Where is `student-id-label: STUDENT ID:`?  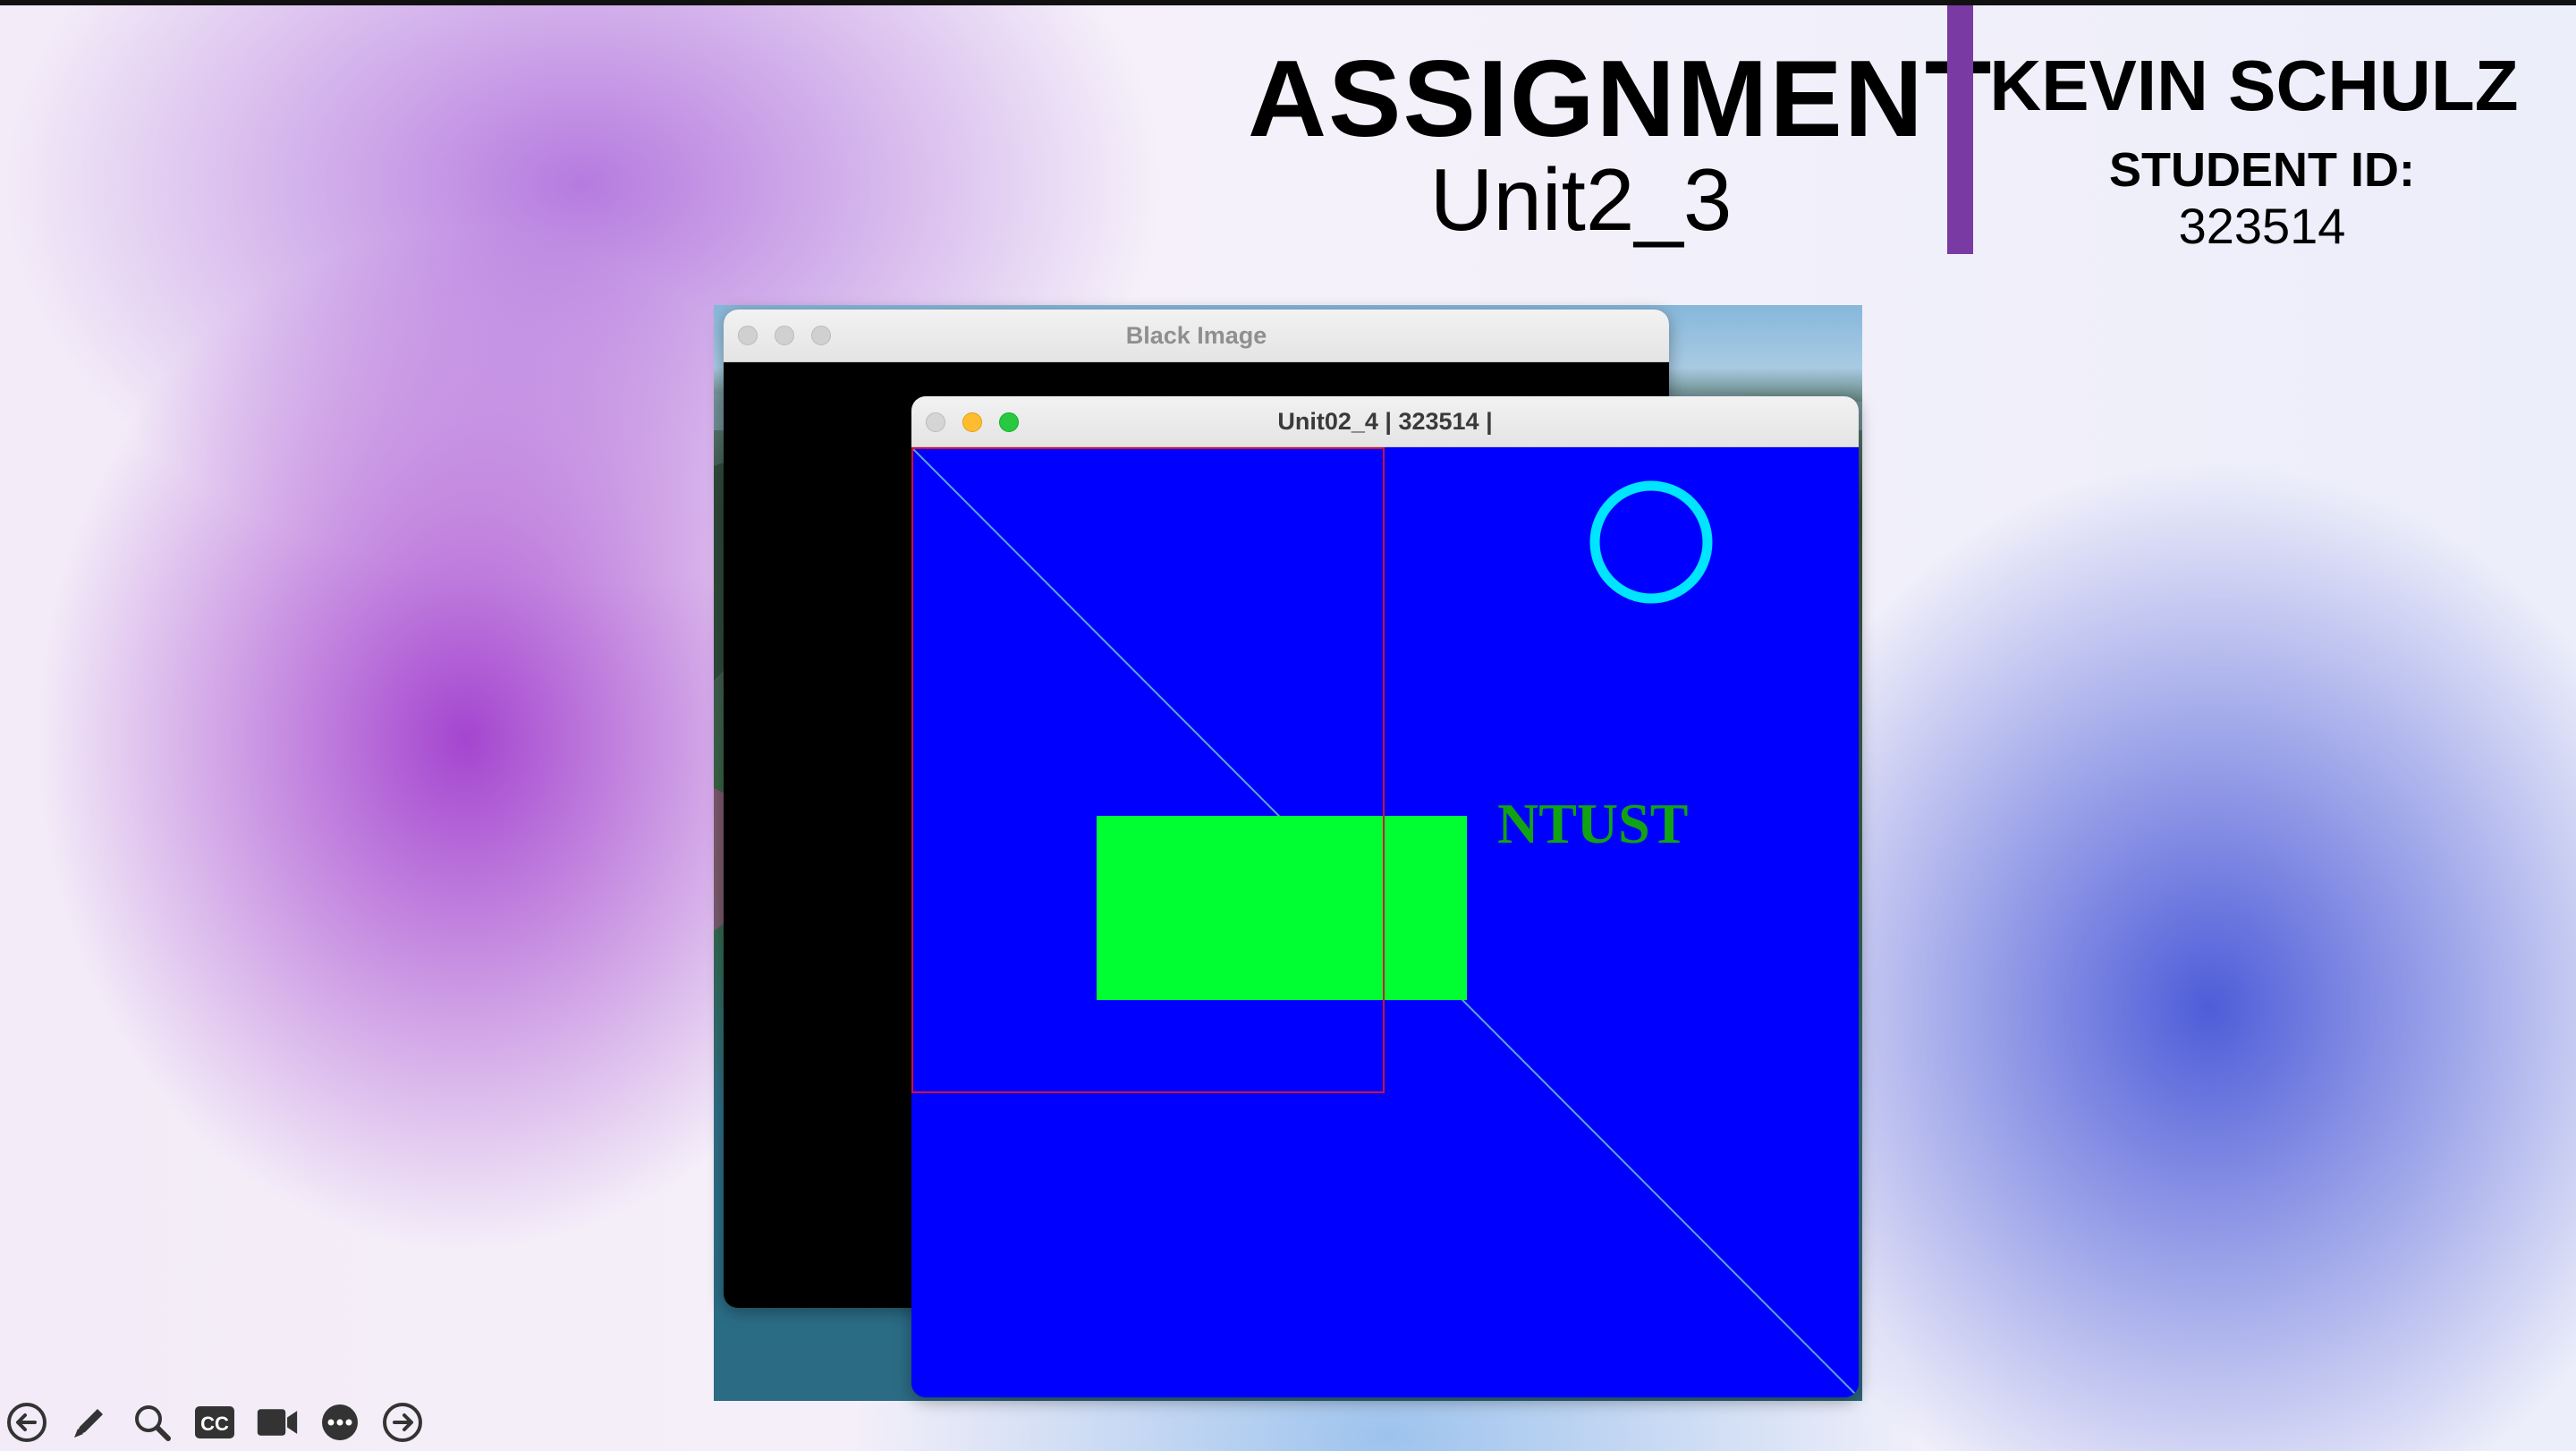 student-id-label: STUDENT ID: is located at coordinates (2262, 170).